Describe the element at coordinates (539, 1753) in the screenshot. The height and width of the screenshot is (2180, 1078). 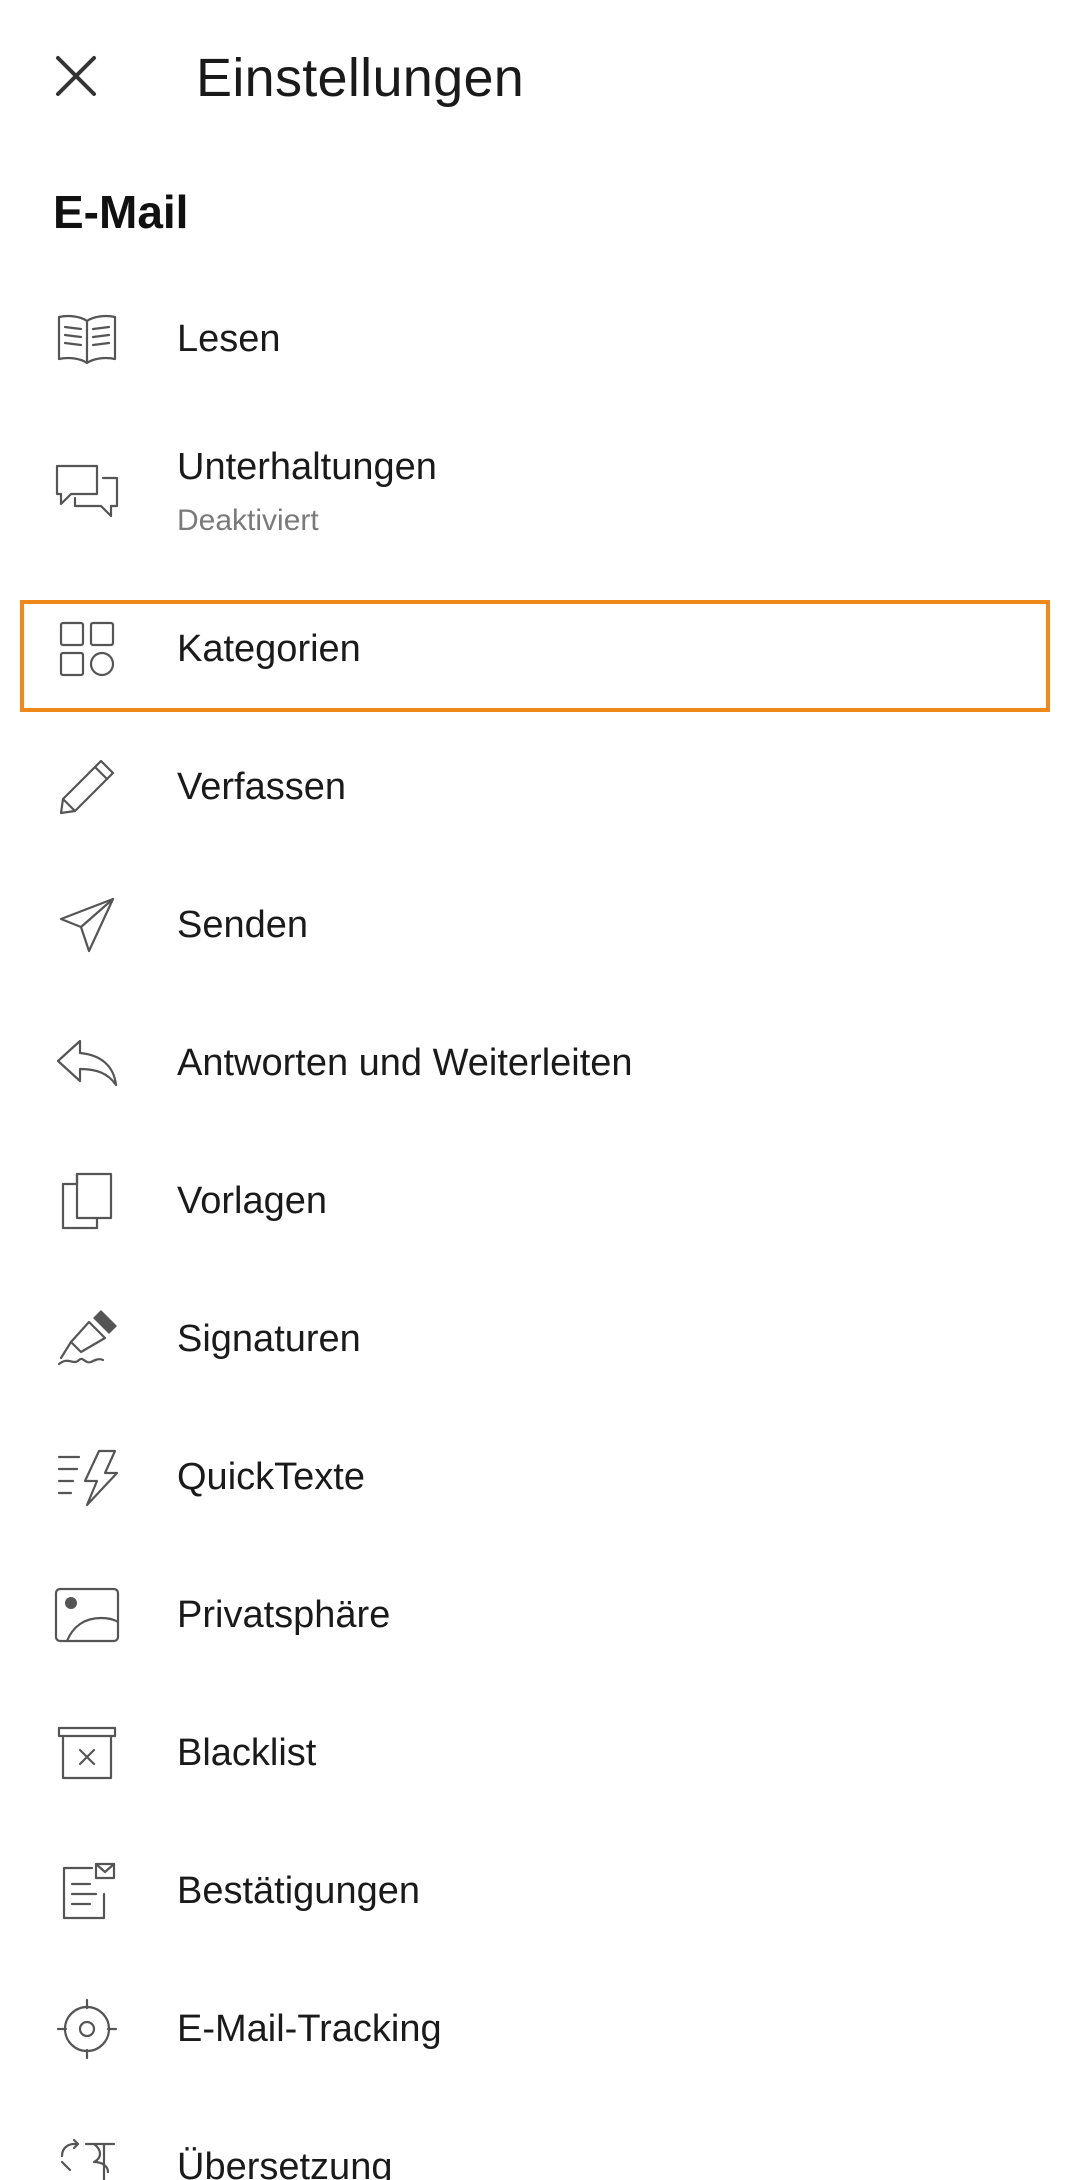
I see `settings-item-blacklist: Blacklist` at that location.